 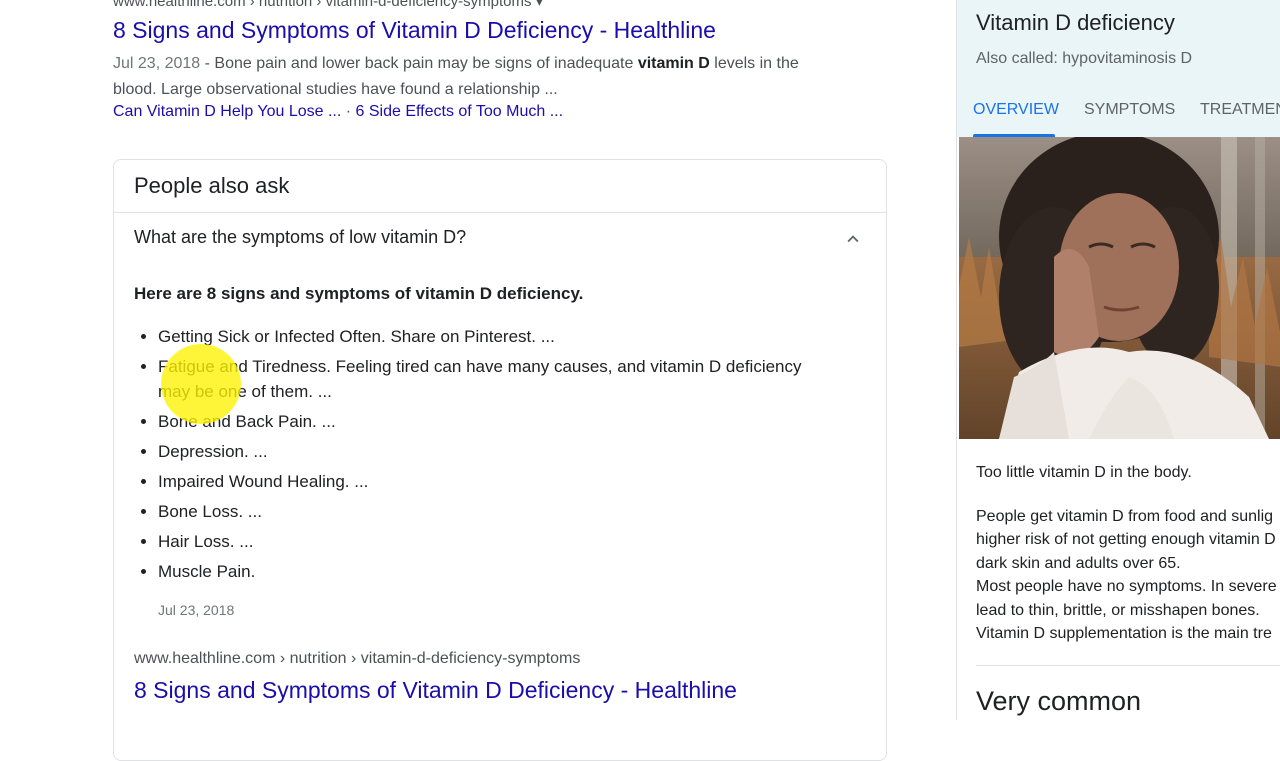 I want to click on result-date: Jul 23, 2018, so click(x=157, y=63).